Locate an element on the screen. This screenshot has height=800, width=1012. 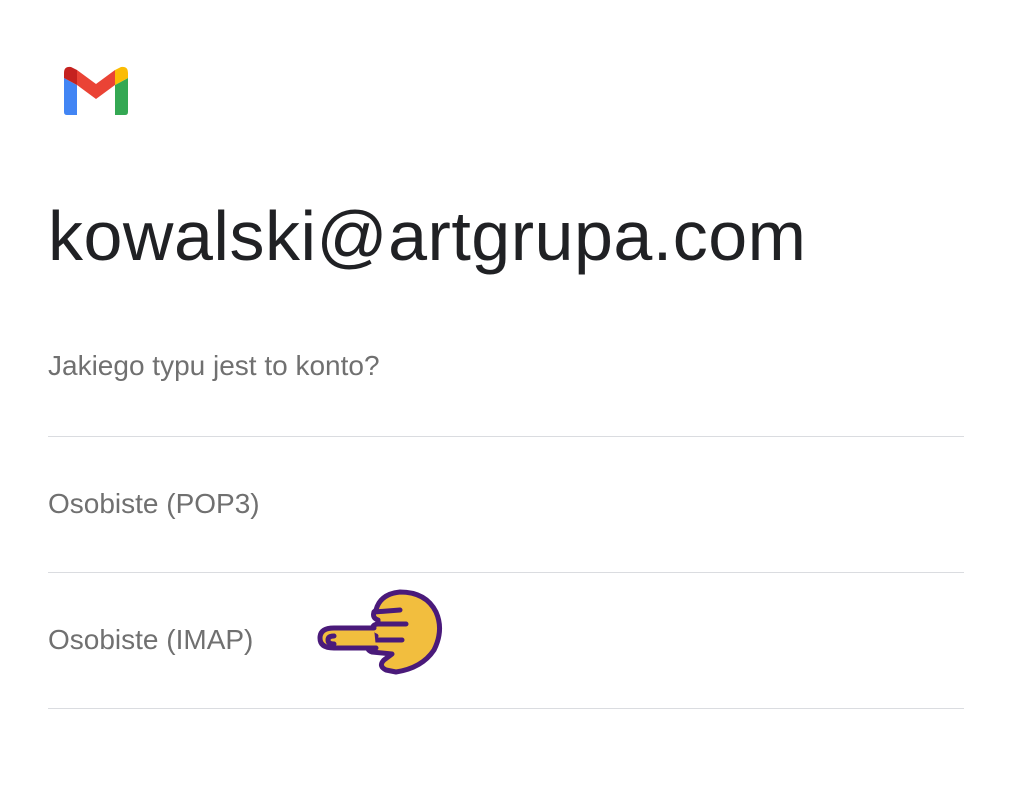
option-label: Osobiste (IMAP) is located at coordinates (151, 639).